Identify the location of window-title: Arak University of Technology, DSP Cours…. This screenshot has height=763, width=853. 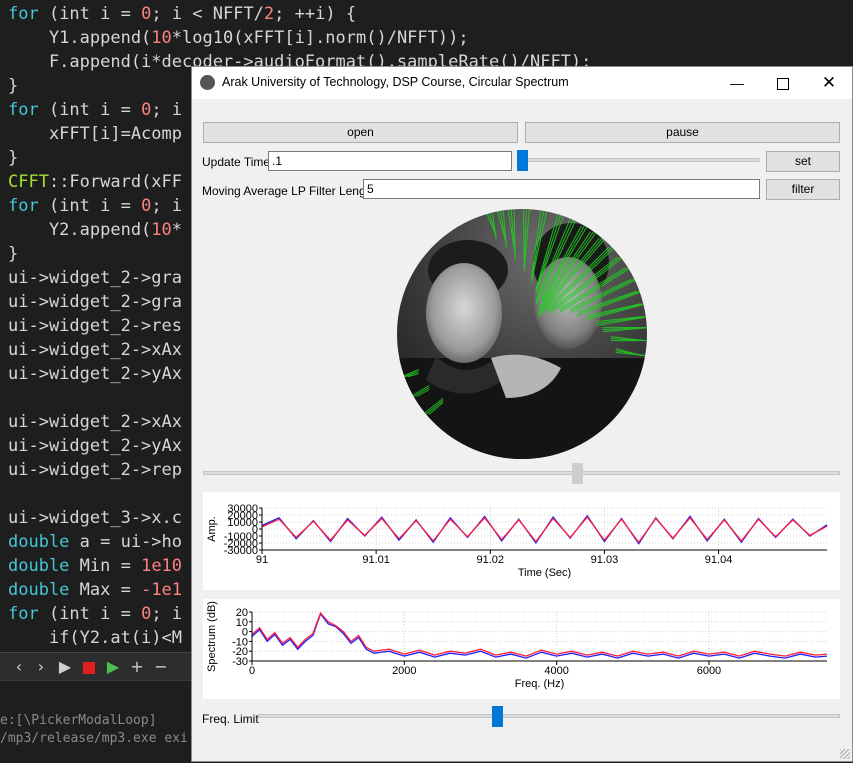
(395, 82).